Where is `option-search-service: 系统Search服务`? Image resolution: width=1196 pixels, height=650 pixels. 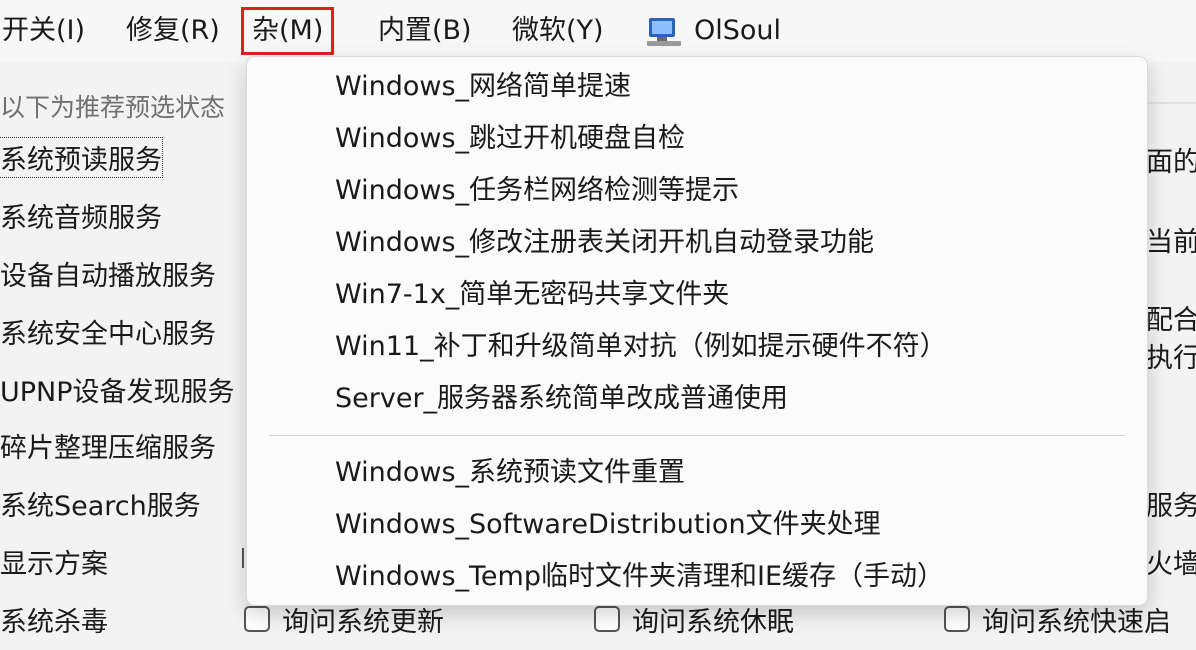
option-search-service: 系统Search服务 is located at coordinates (100, 503).